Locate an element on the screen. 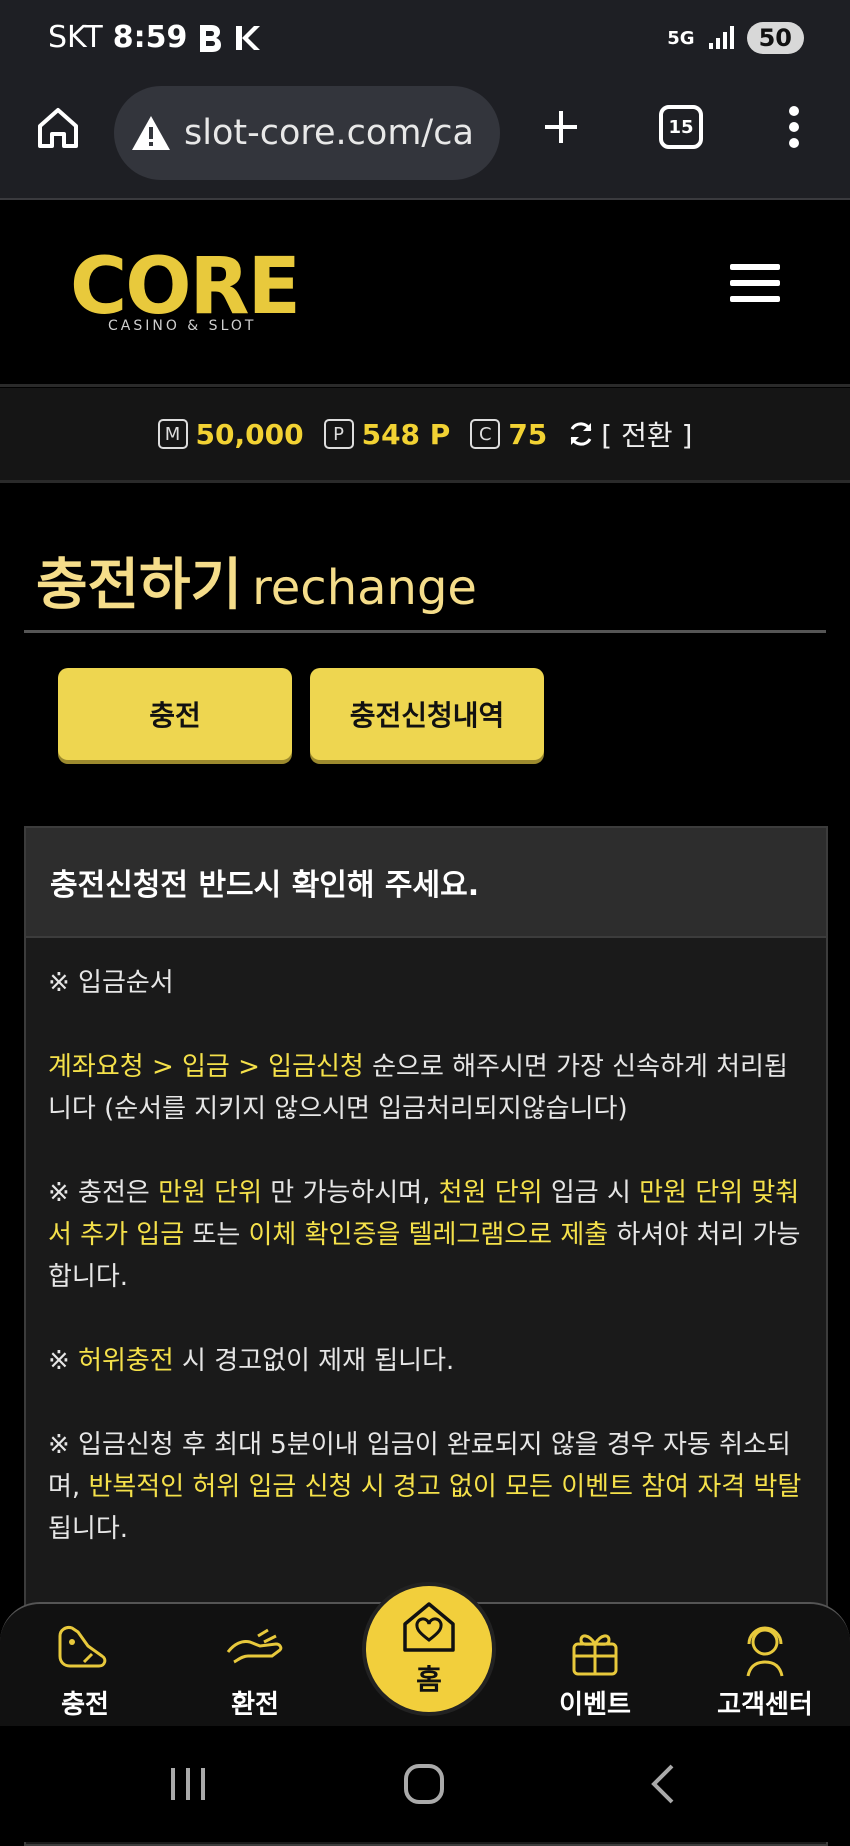 The width and height of the screenshot is (850, 1846). nav-home-label: 홈 is located at coordinates (429, 1679).